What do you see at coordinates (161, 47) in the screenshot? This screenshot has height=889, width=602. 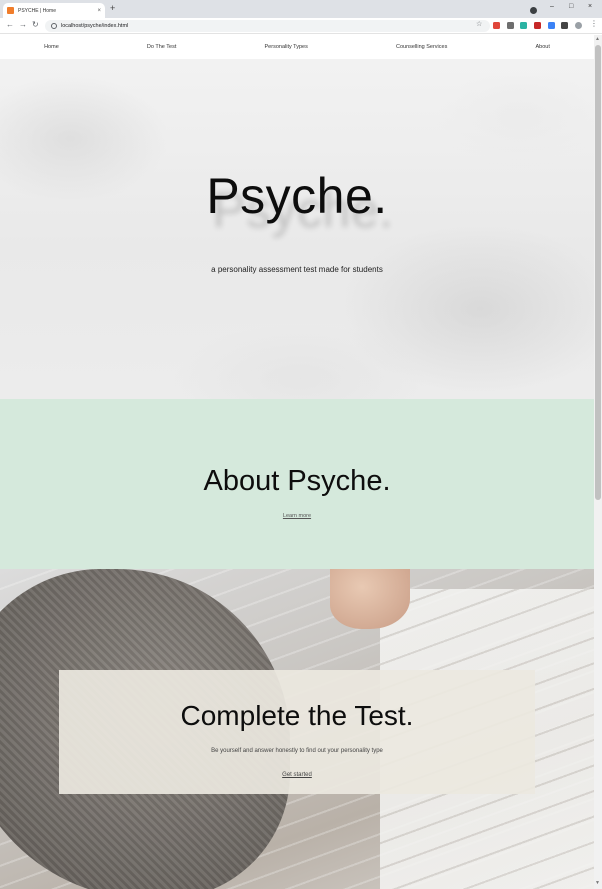 I see `nav-do-the-test: Do The Test` at bounding box center [161, 47].